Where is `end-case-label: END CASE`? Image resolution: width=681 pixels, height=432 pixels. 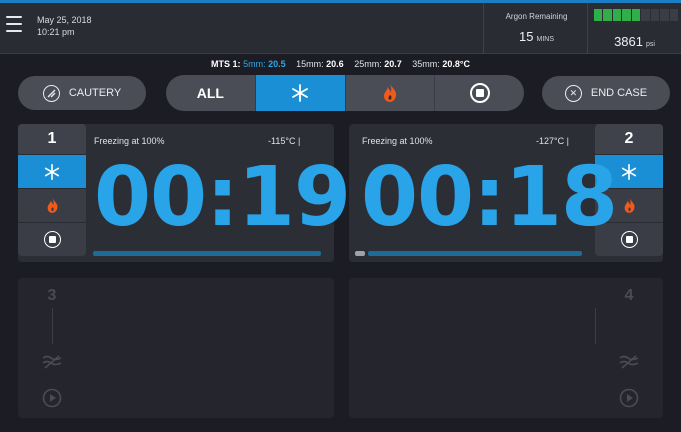 end-case-label: END CASE is located at coordinates (619, 93).